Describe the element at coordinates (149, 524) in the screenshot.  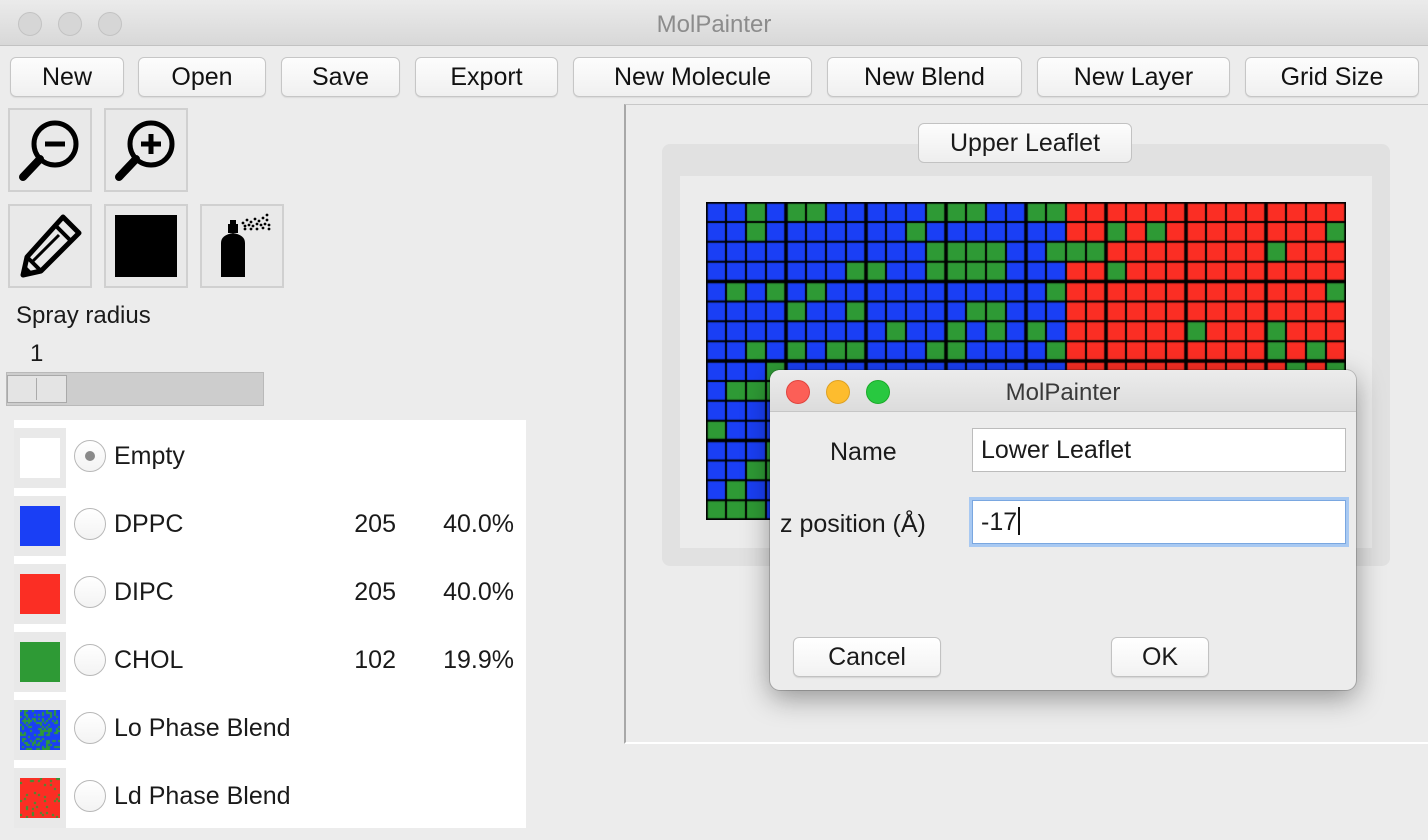
I see `molecule-name: DPPC` at that location.